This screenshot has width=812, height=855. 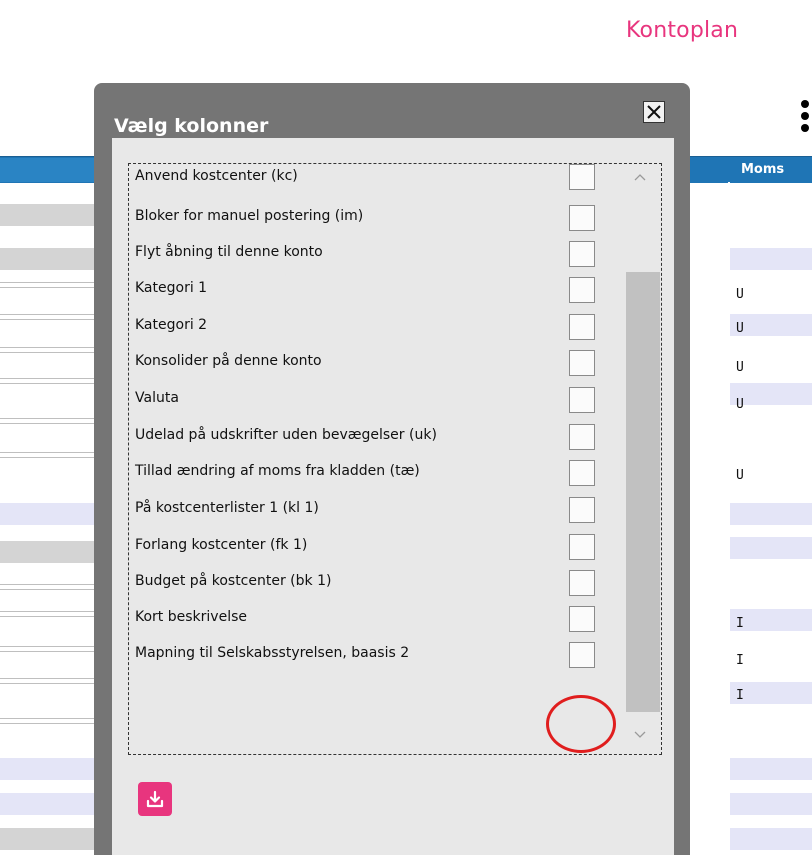 What do you see at coordinates (171, 325) in the screenshot?
I see `column-option-label: Kategori 2` at bounding box center [171, 325].